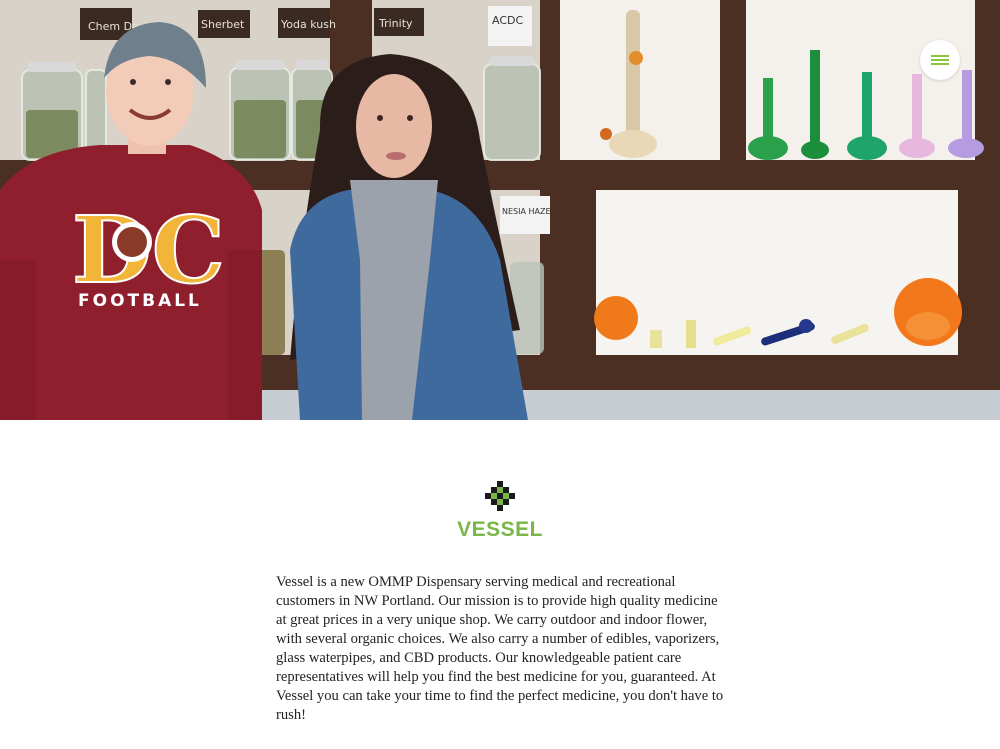  Describe the element at coordinates (308, 24) in the screenshot. I see `shelf-label-yoda: Yoda kush` at that location.